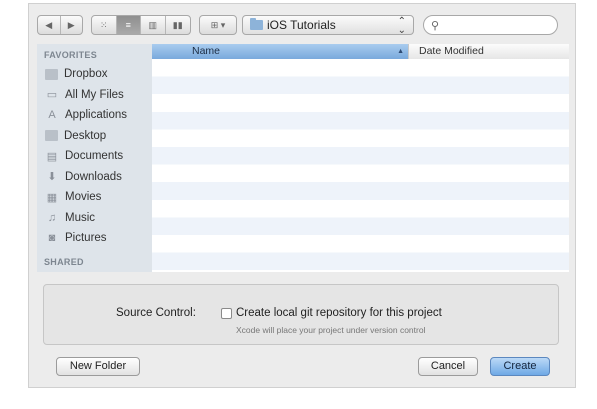 This screenshot has height=409, width=597. What do you see at coordinates (51, 136) in the screenshot?
I see `desktop-icon` at bounding box center [51, 136].